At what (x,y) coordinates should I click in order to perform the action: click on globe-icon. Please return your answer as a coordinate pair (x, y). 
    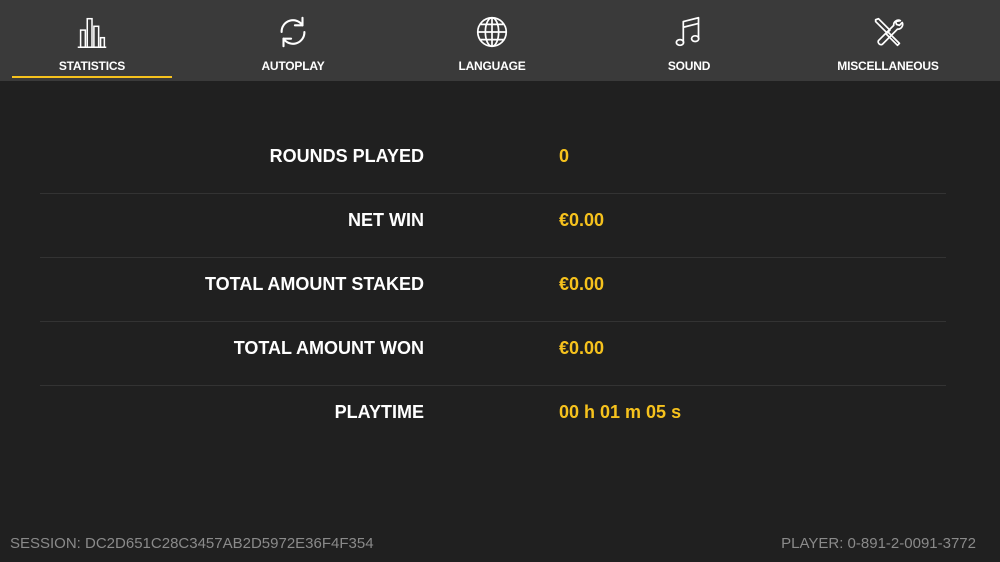
    Looking at the image, I should click on (492, 32).